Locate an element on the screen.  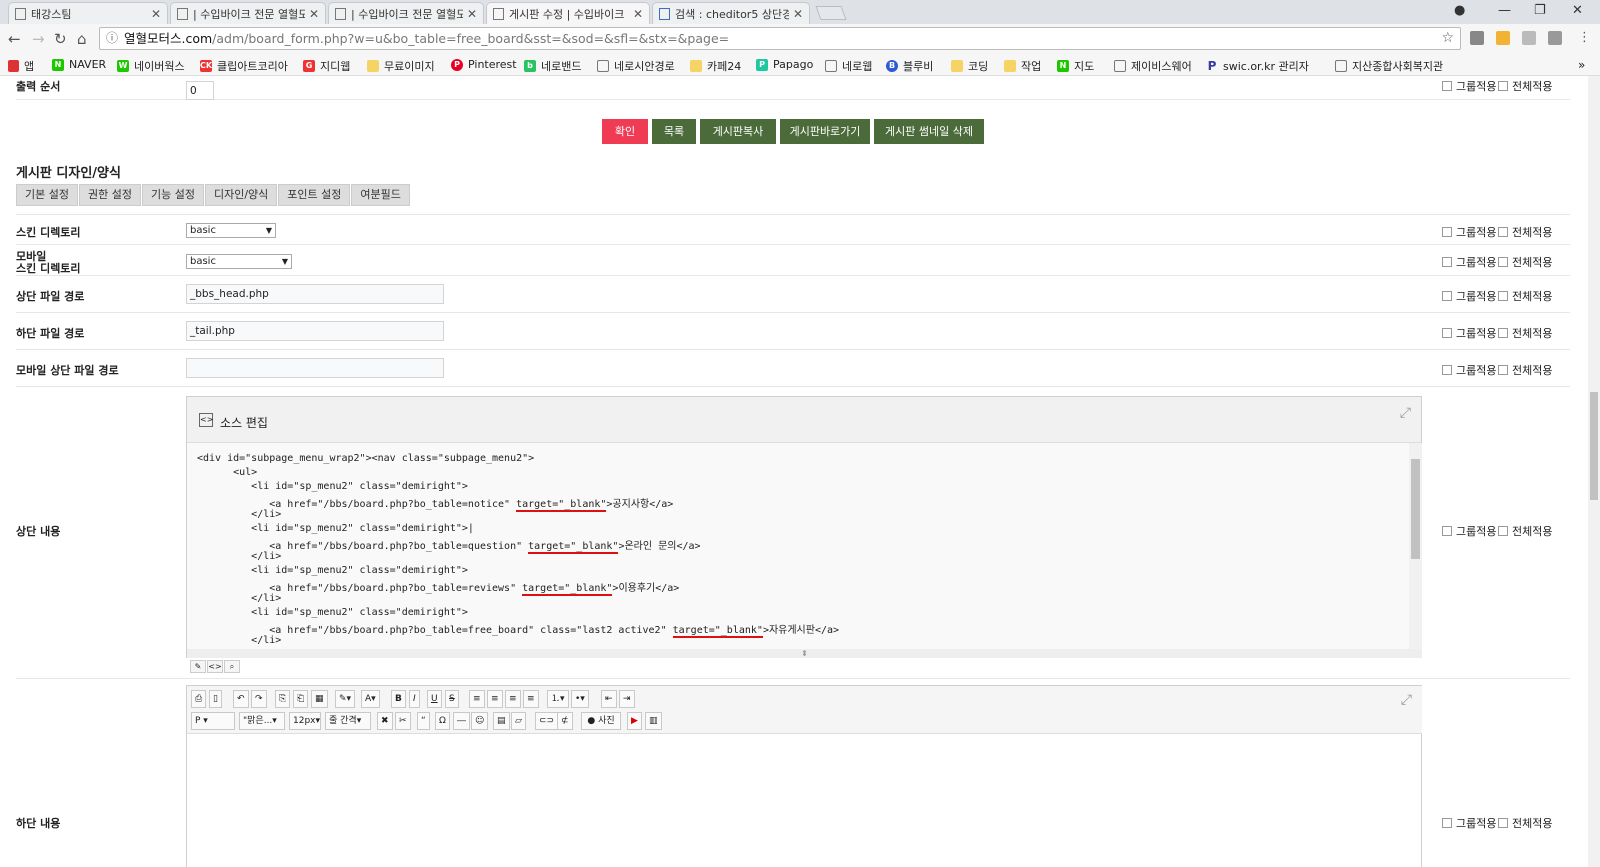
bookmark-gdweb: G 지디웹 is located at coordinates (326, 66).